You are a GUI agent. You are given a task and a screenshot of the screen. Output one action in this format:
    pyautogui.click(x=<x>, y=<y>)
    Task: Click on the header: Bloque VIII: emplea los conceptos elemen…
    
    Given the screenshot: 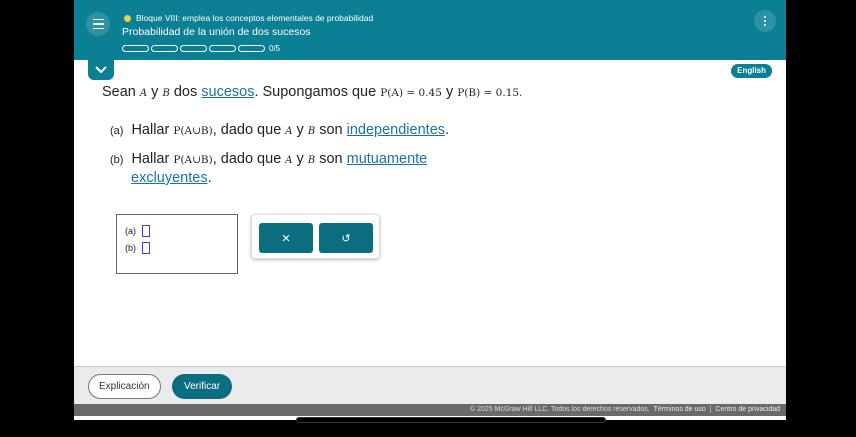 What is the action you would take?
    pyautogui.click(x=430, y=30)
    